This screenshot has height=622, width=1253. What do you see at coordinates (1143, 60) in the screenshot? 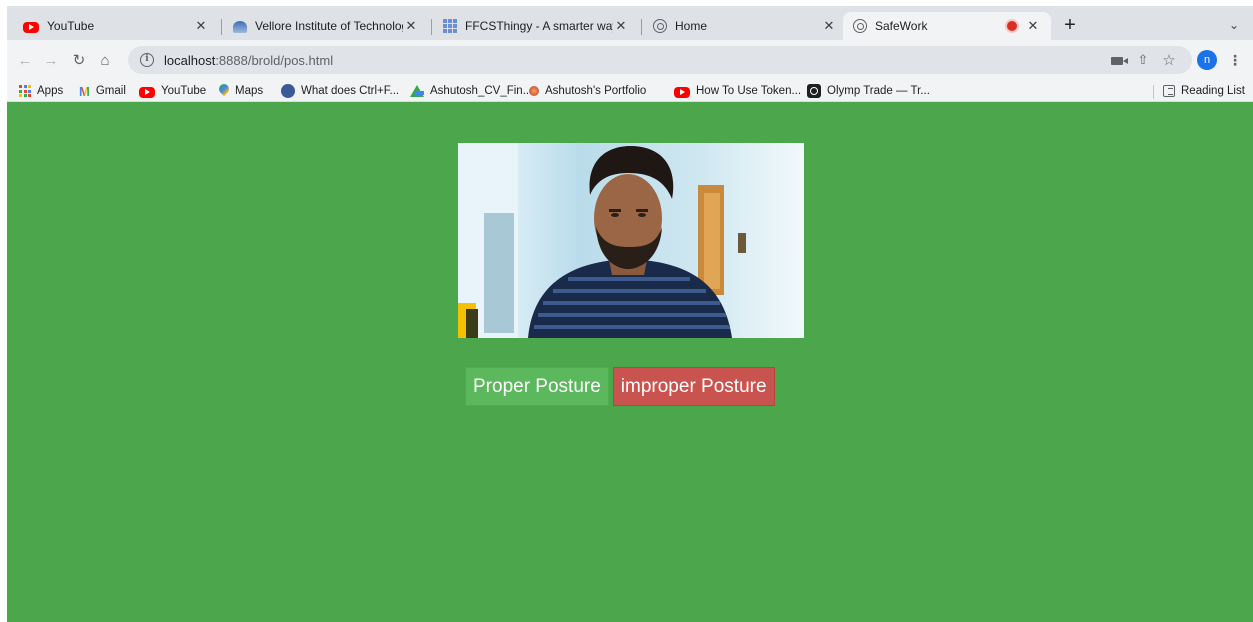
I see `share-icon: ⇧` at bounding box center [1143, 60].